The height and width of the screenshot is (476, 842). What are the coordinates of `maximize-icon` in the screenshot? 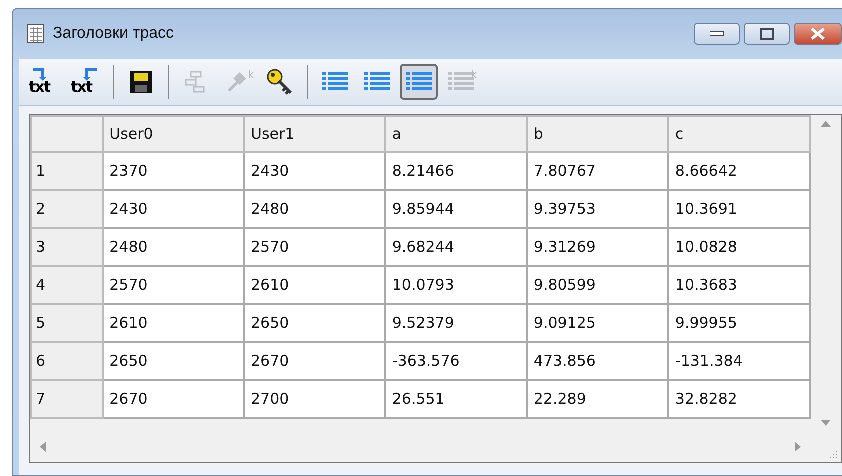 It's located at (767, 34).